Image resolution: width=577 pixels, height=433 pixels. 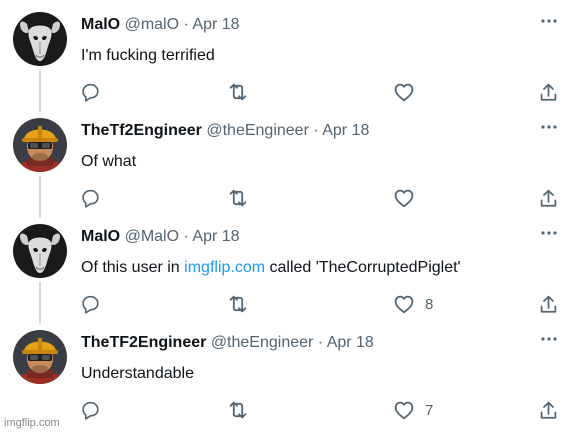 I want to click on tweet-text: Understandable, so click(x=137, y=374).